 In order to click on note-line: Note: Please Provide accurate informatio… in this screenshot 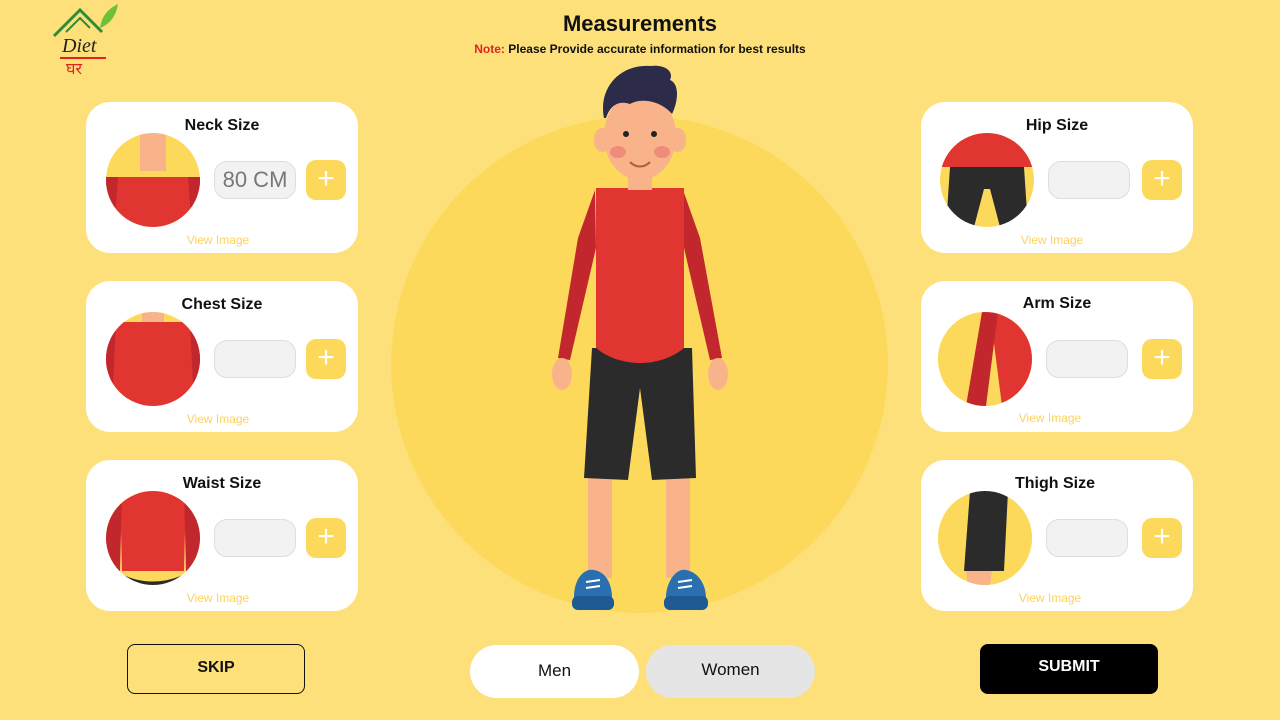, I will do `click(640, 49)`.